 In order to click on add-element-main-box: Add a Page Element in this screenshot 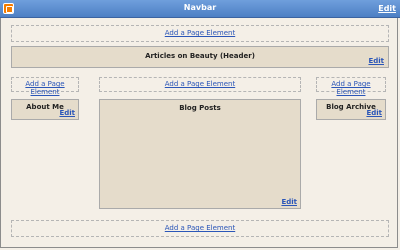, I will do `click(200, 84)`.